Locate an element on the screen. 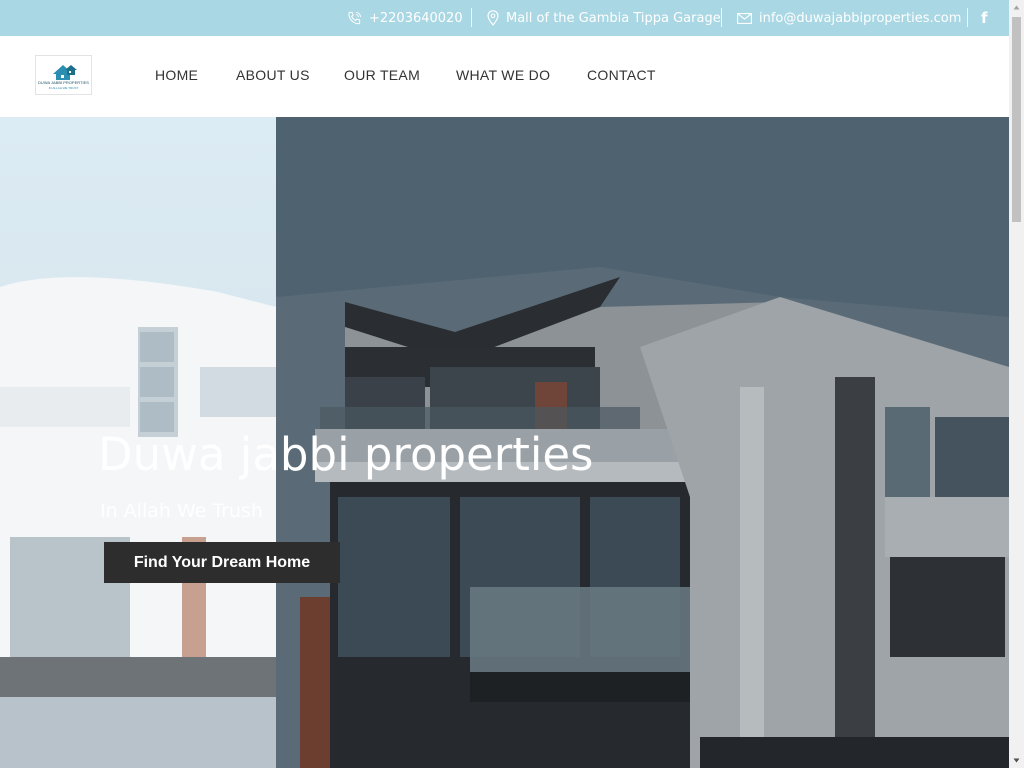  scroll-up-arrow-icon is located at coordinates (1016, 7).